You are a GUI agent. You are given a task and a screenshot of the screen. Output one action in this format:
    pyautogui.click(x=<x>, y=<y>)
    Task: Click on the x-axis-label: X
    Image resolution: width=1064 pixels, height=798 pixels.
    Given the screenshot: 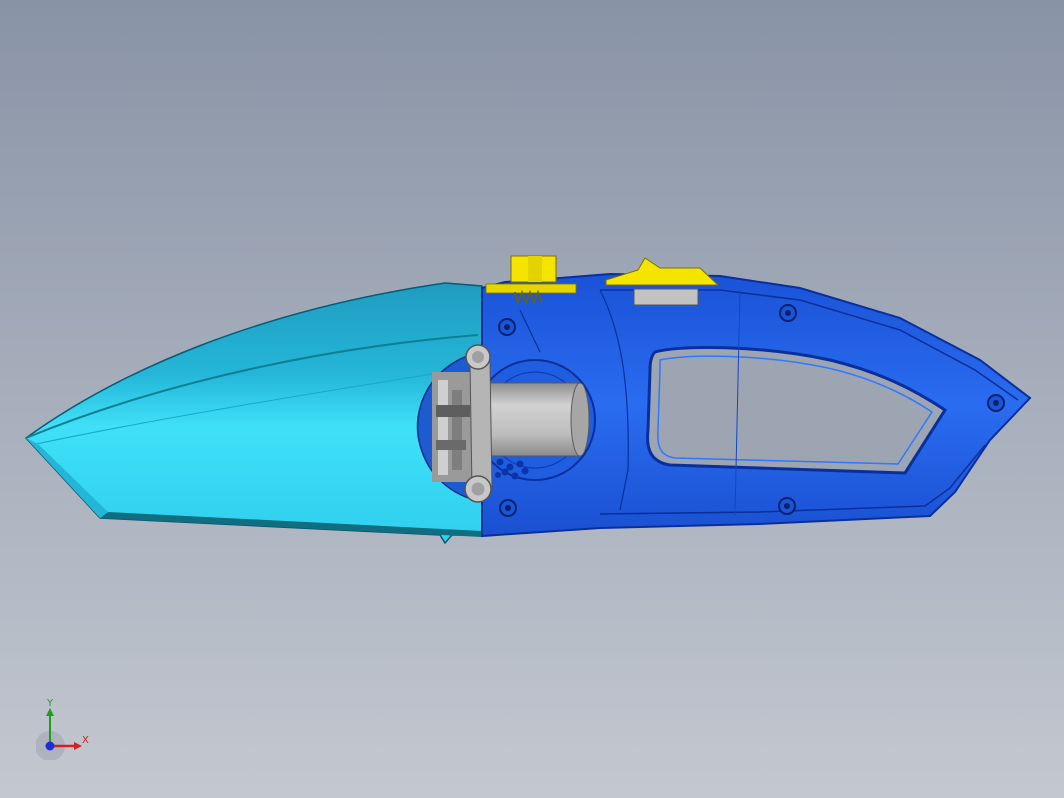 What is the action you would take?
    pyautogui.click(x=85, y=740)
    